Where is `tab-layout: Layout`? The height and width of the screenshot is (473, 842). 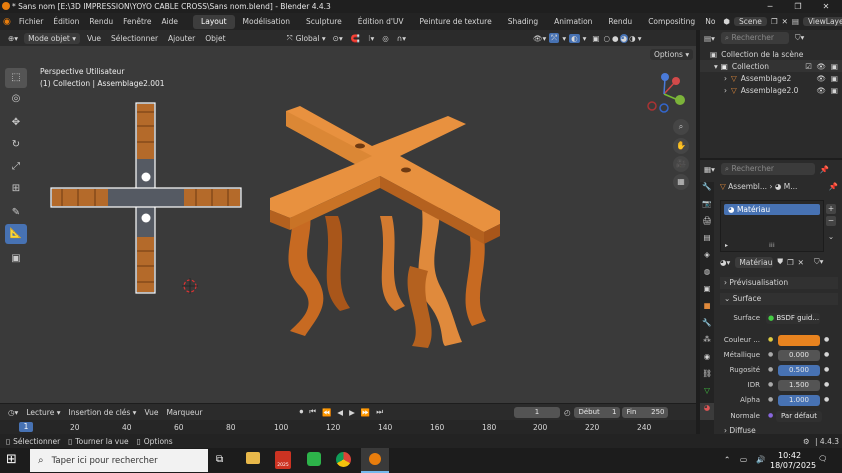 tab-layout: Layout is located at coordinates (214, 21).